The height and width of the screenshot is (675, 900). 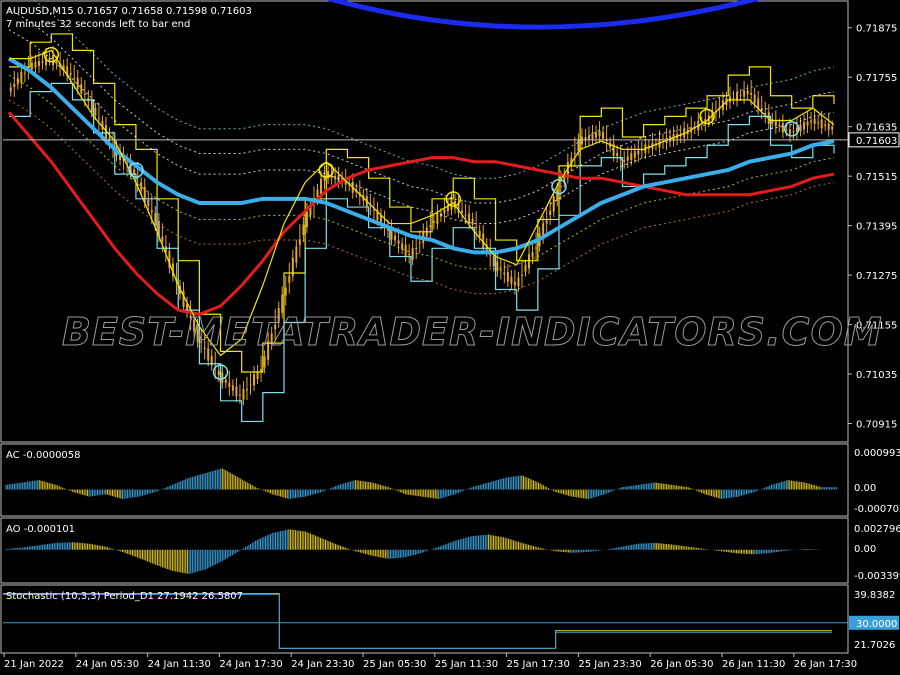 What do you see at coordinates (34, 664) in the screenshot?
I see `time-tick-label: 21 Jan 2022` at bounding box center [34, 664].